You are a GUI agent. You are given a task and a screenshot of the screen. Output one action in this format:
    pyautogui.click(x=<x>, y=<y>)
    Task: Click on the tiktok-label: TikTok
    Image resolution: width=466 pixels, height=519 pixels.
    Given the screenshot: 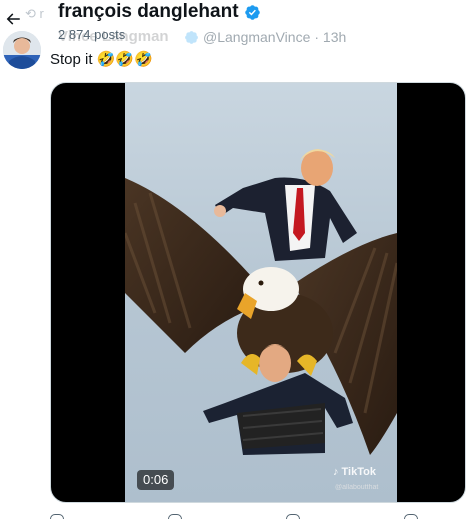 What is the action you would take?
    pyautogui.click(x=358, y=472)
    